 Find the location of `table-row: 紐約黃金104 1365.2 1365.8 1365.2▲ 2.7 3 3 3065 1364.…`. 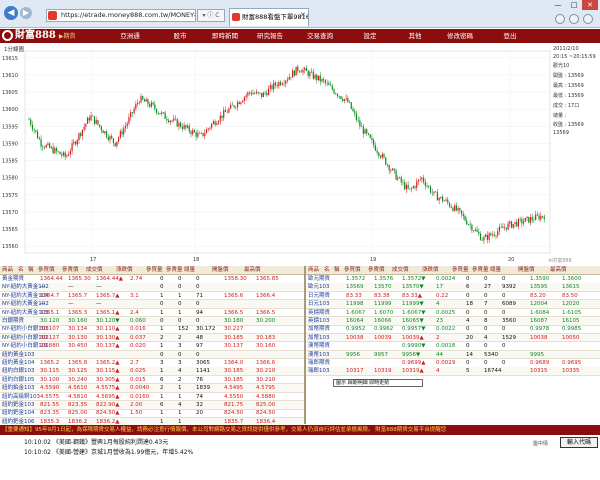

table-row: 紐約黃金104 1365.2 1365.8 1365.2▲ 2.7 3 3 3065 1364.… is located at coordinates (152, 363).